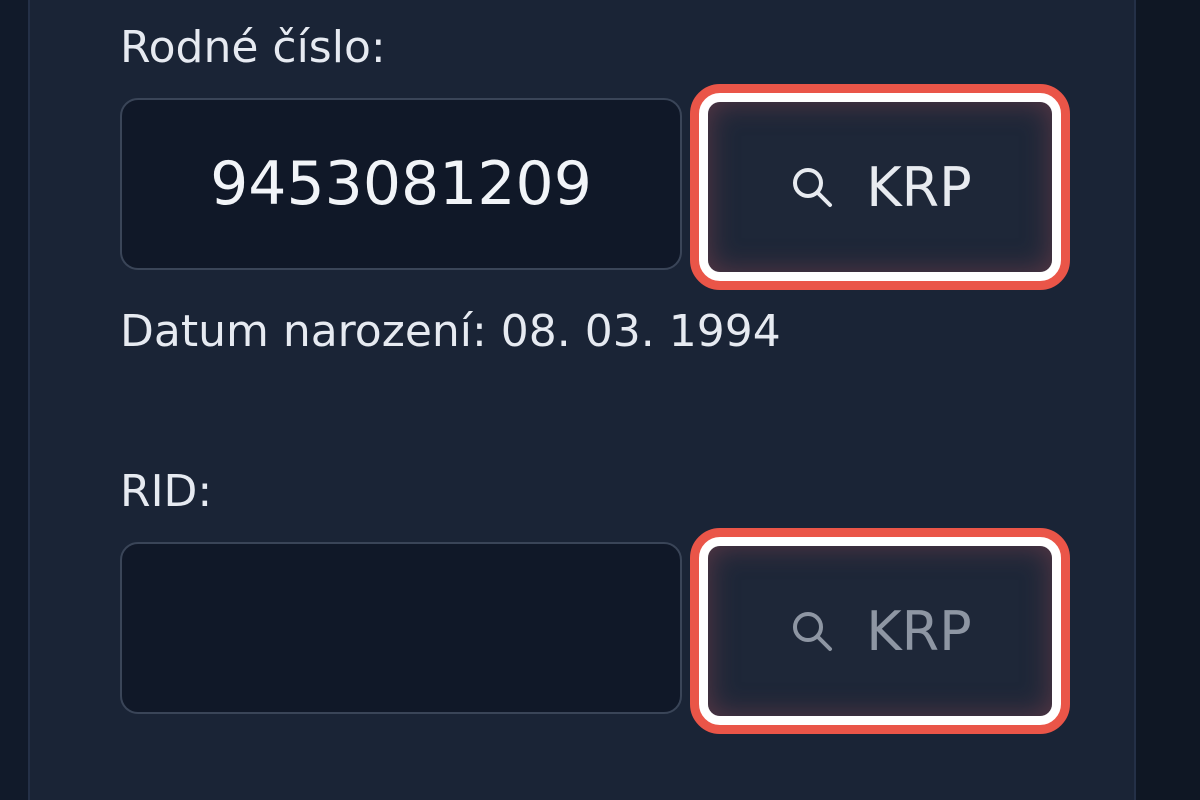 Image resolution: width=1200 pixels, height=800 pixels. I want to click on rodne-cislo-krp-button: KRP, so click(880, 187).